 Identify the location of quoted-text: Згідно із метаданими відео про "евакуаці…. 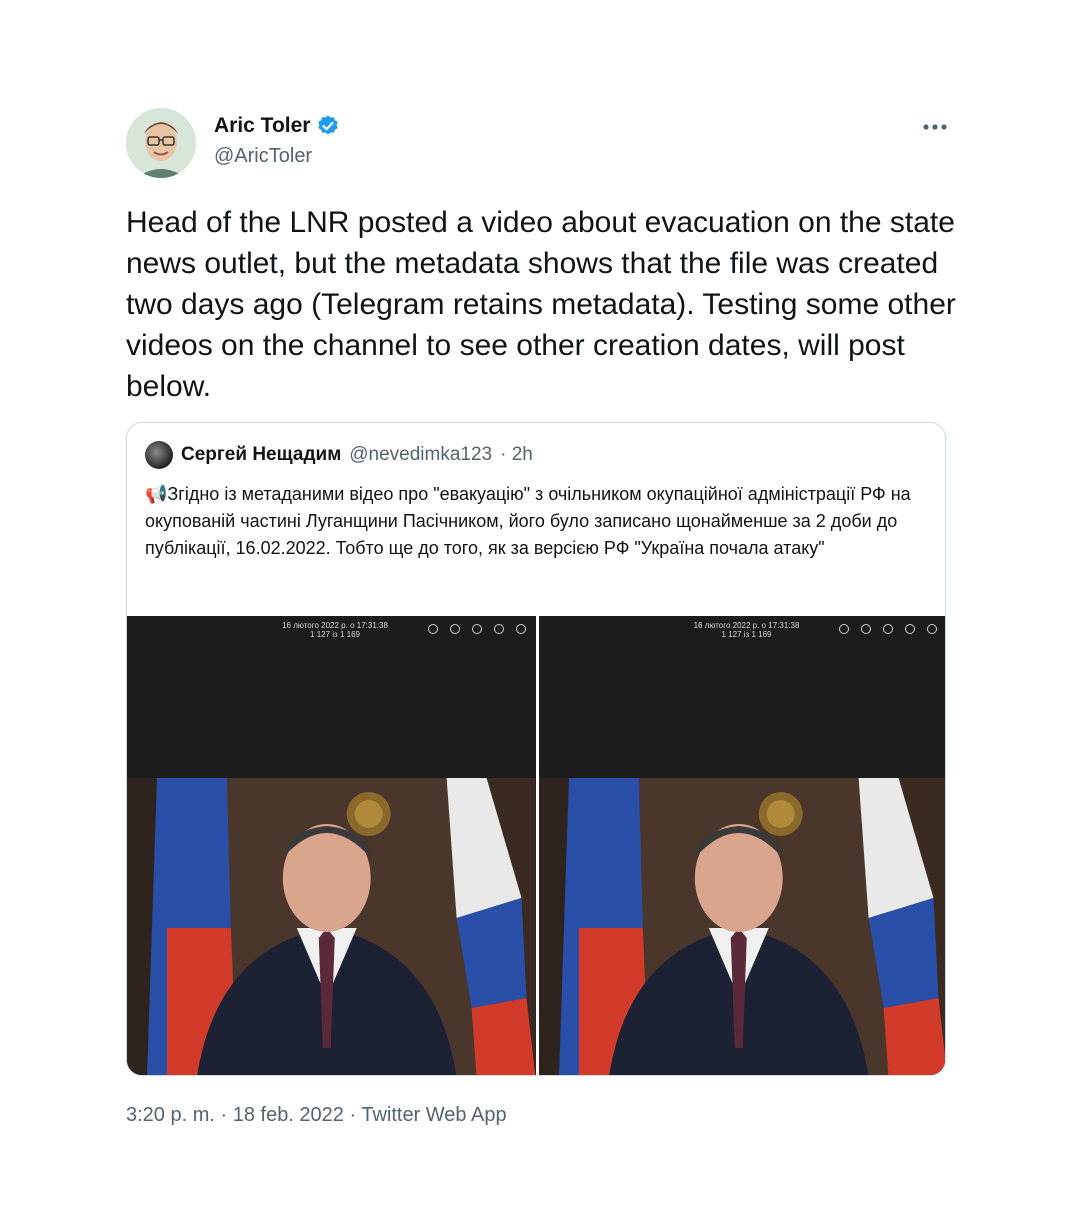
(528, 521).